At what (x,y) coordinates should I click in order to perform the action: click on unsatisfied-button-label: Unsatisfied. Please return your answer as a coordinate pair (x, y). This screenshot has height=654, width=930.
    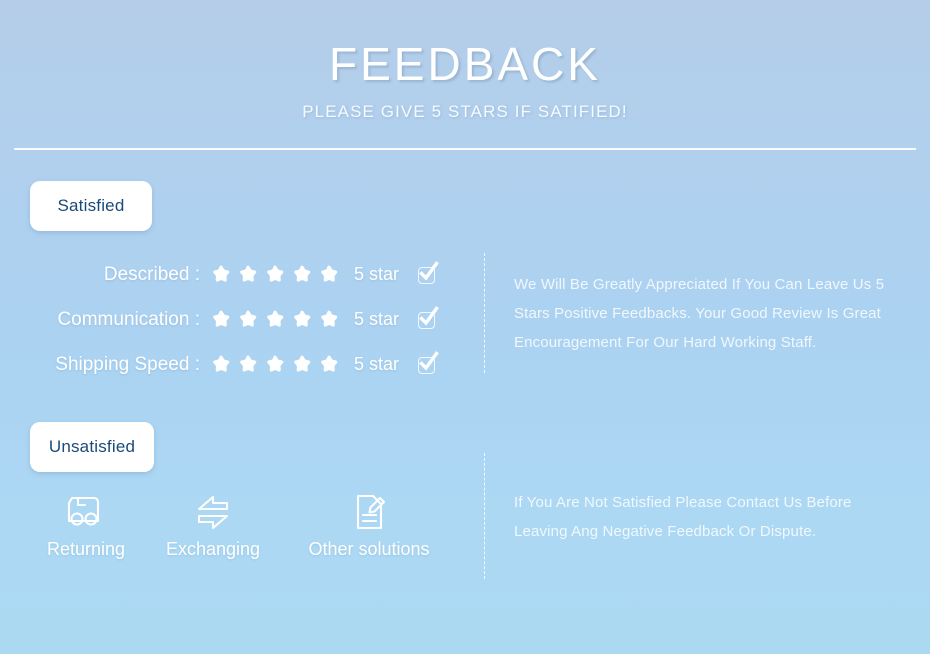
    Looking at the image, I should click on (92, 446).